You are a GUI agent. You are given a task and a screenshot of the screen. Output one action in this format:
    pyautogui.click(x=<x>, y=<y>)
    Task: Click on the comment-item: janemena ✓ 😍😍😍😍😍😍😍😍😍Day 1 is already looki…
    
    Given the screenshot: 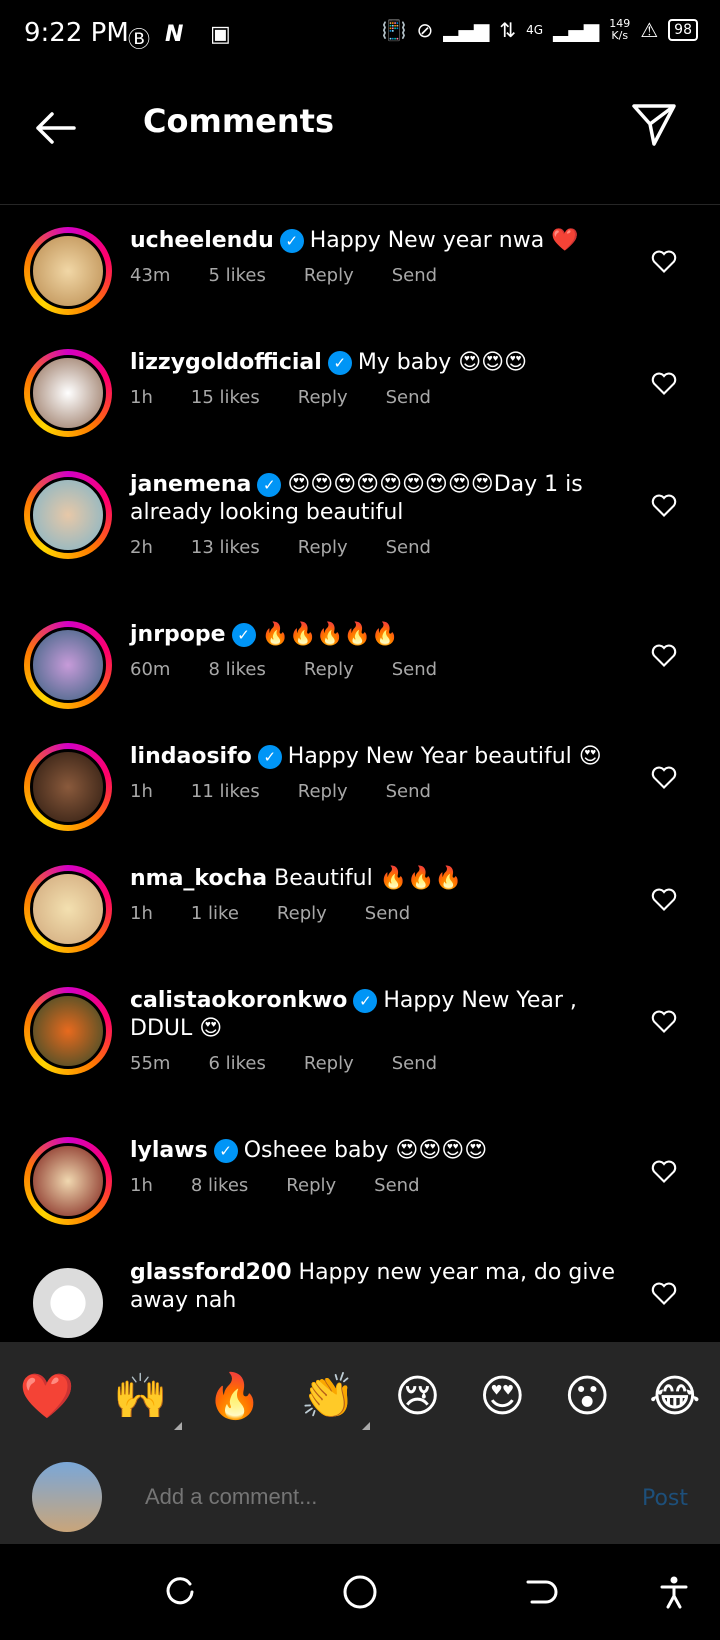 What is the action you would take?
    pyautogui.click(x=360, y=524)
    